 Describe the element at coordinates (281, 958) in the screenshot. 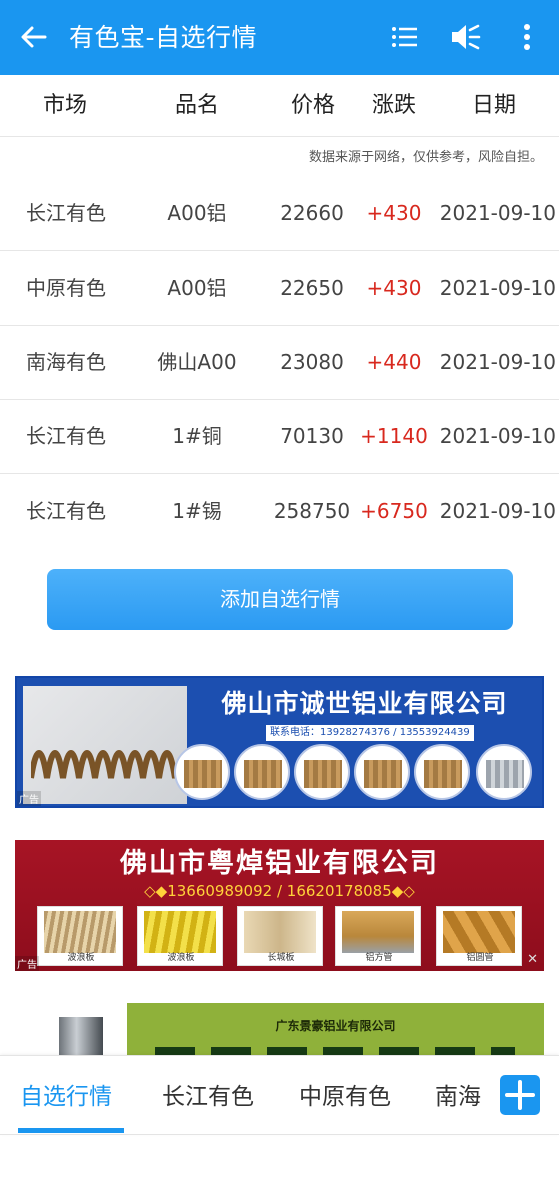

I see `ad-product-caption: 长城板` at that location.